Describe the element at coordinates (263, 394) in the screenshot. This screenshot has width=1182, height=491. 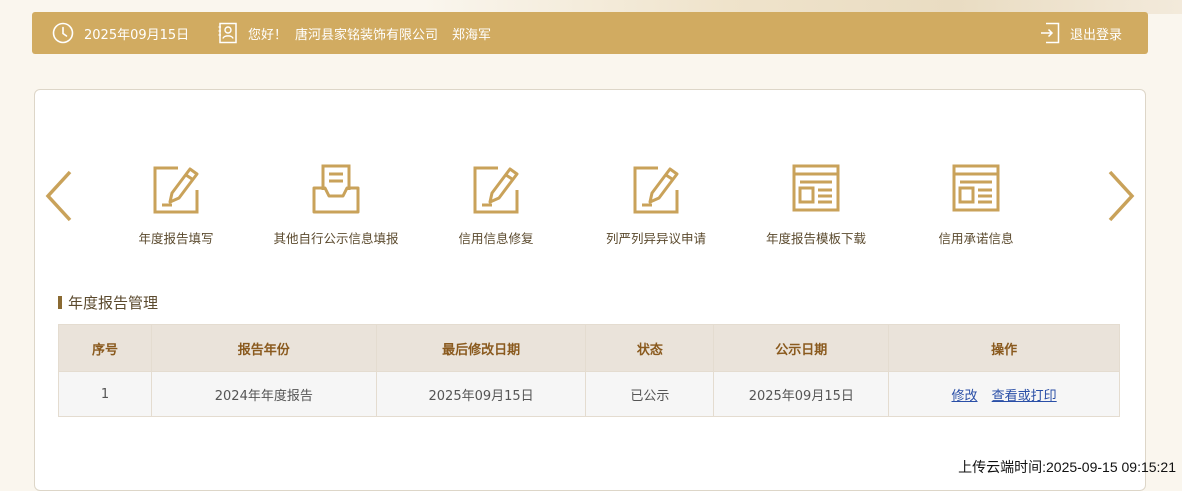
I see `cell-year: 2024年年度报告` at that location.